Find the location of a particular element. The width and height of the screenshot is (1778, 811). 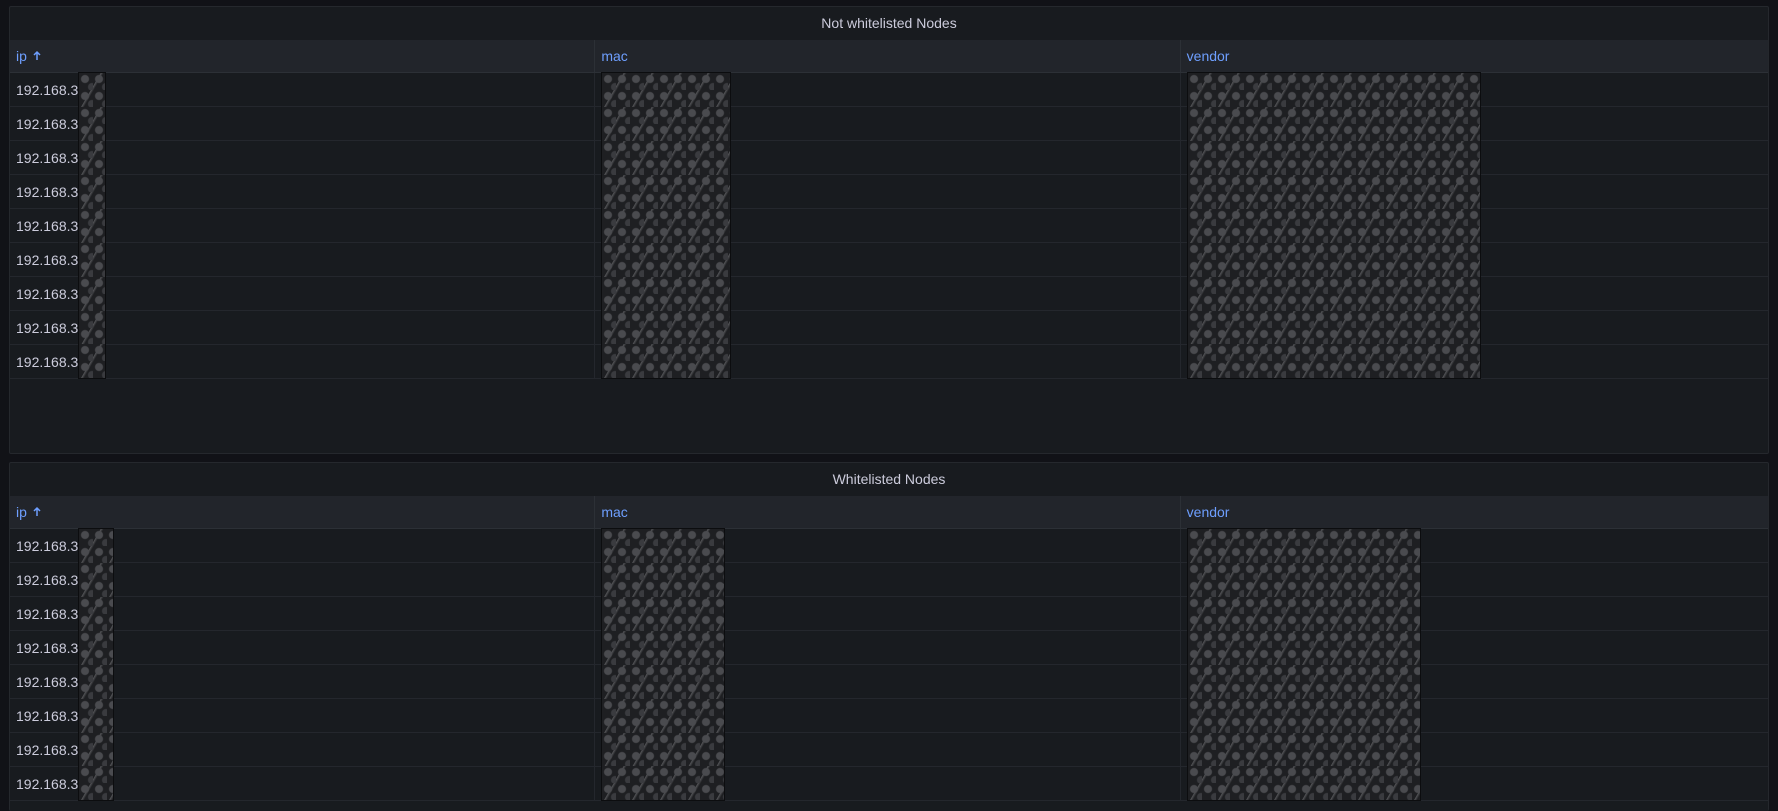

arrow-up-icon is located at coordinates (37, 56).